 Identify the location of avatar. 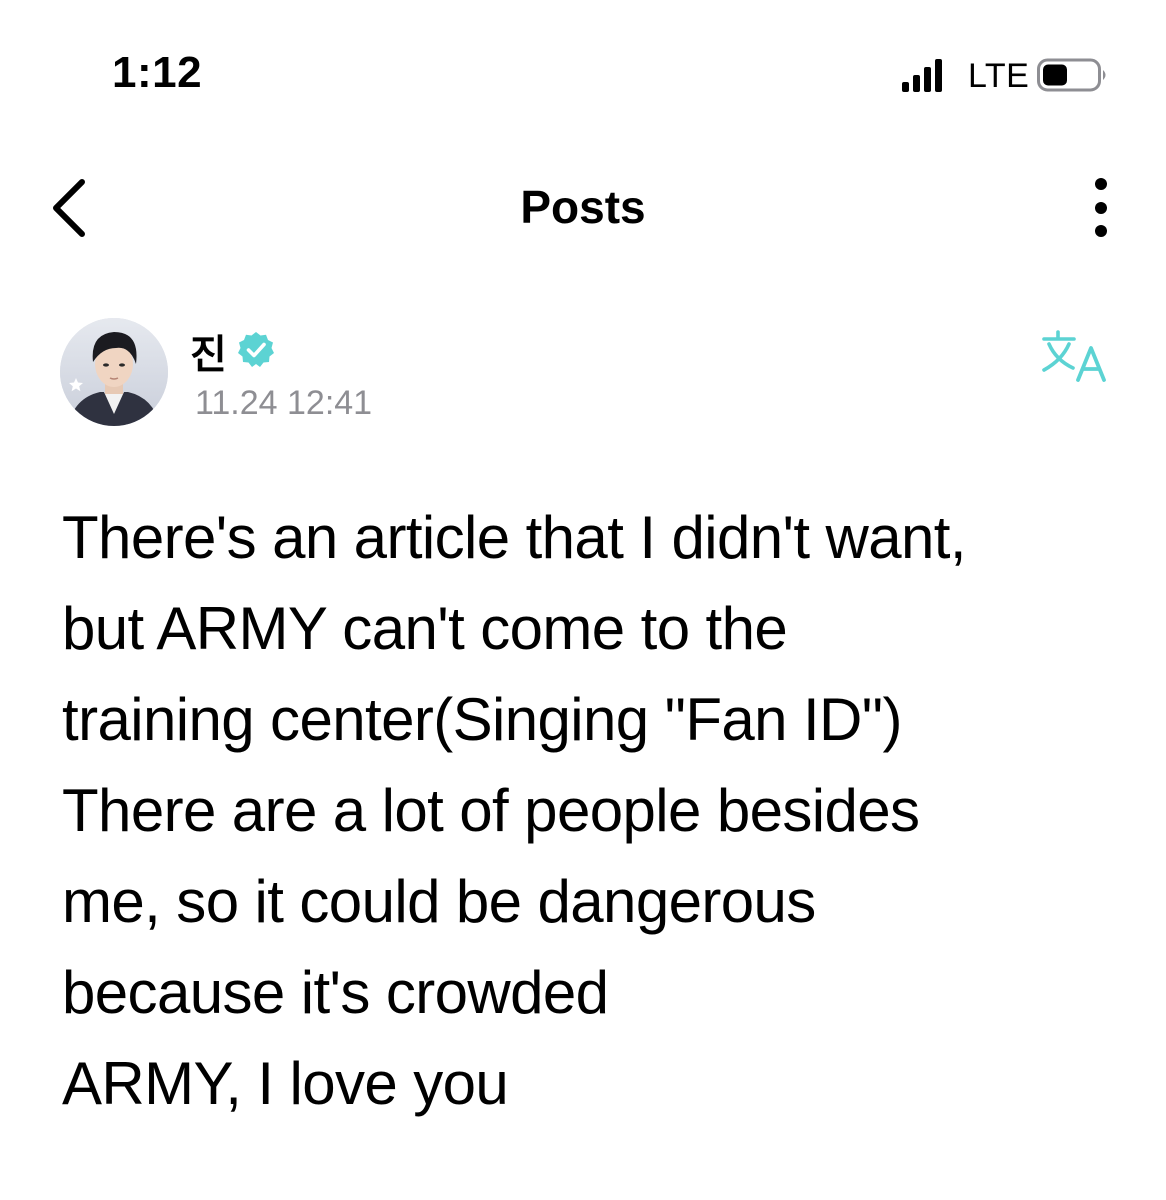
(114, 372).